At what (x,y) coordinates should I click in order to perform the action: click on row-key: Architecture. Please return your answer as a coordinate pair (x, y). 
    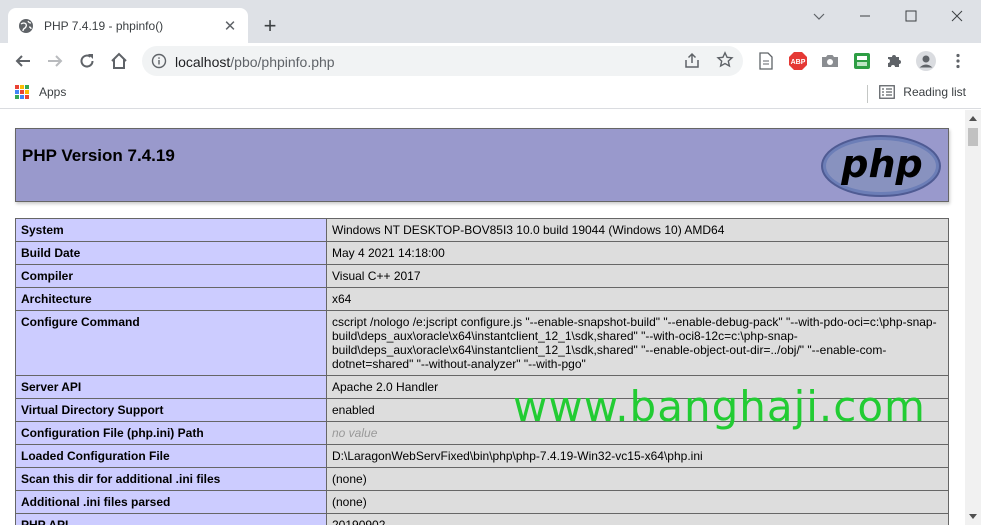
    Looking at the image, I should click on (171, 299).